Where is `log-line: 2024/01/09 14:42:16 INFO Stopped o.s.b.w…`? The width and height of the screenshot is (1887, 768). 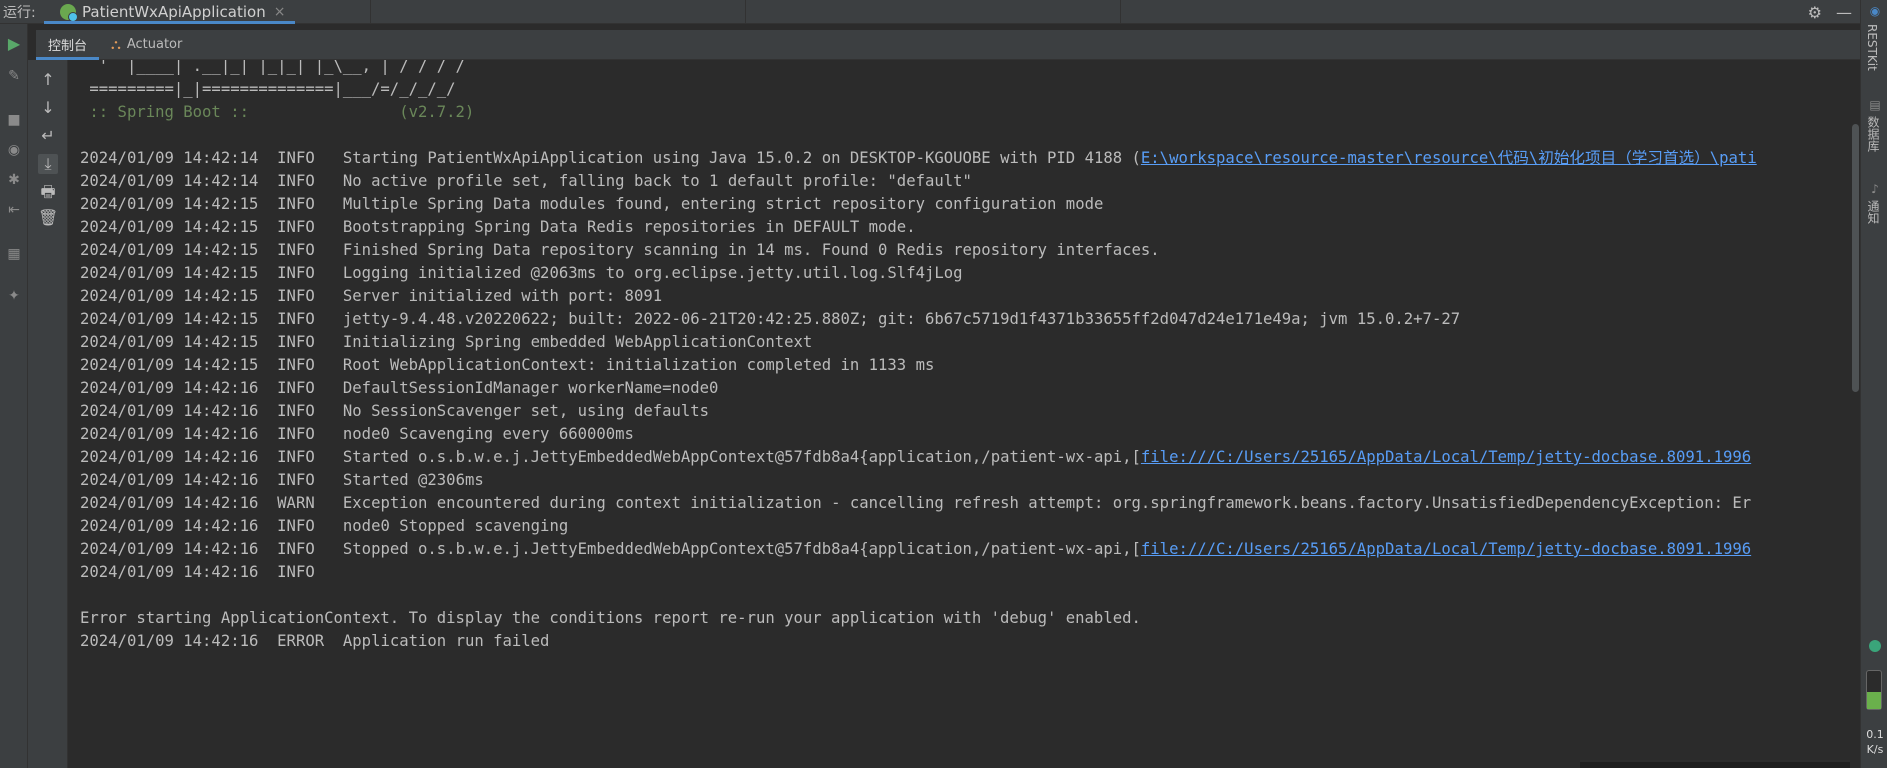
log-line: 2024/01/09 14:42:16 INFO Stopped o.s.b.w… is located at coordinates (916, 549).